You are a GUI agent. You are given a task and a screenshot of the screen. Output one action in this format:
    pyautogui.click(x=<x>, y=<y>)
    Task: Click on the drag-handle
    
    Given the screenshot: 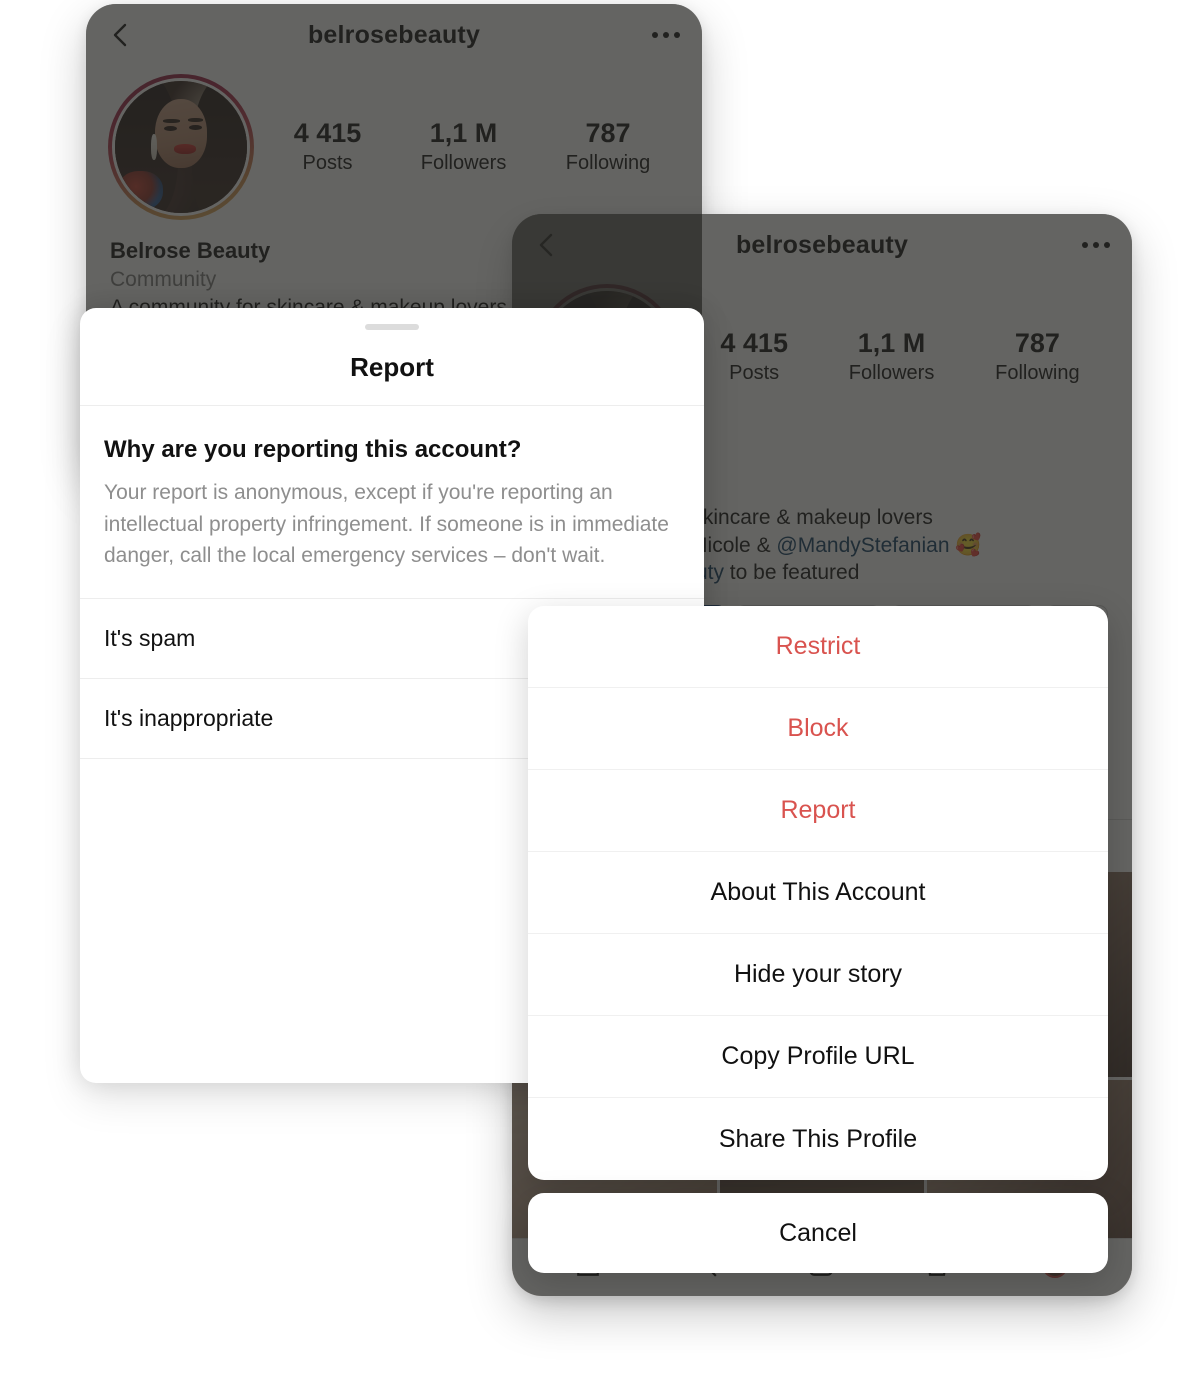 What is the action you would take?
    pyautogui.click(x=392, y=327)
    